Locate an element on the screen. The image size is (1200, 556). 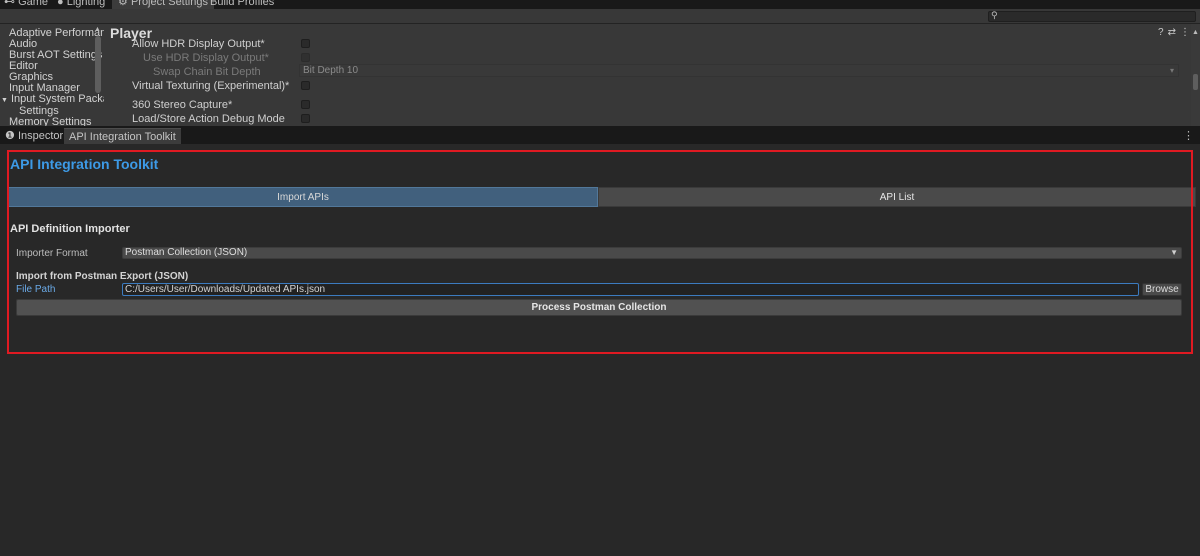
setting-load-store-label: Load/Store Action Debug Mode is located at coordinates (208, 119).